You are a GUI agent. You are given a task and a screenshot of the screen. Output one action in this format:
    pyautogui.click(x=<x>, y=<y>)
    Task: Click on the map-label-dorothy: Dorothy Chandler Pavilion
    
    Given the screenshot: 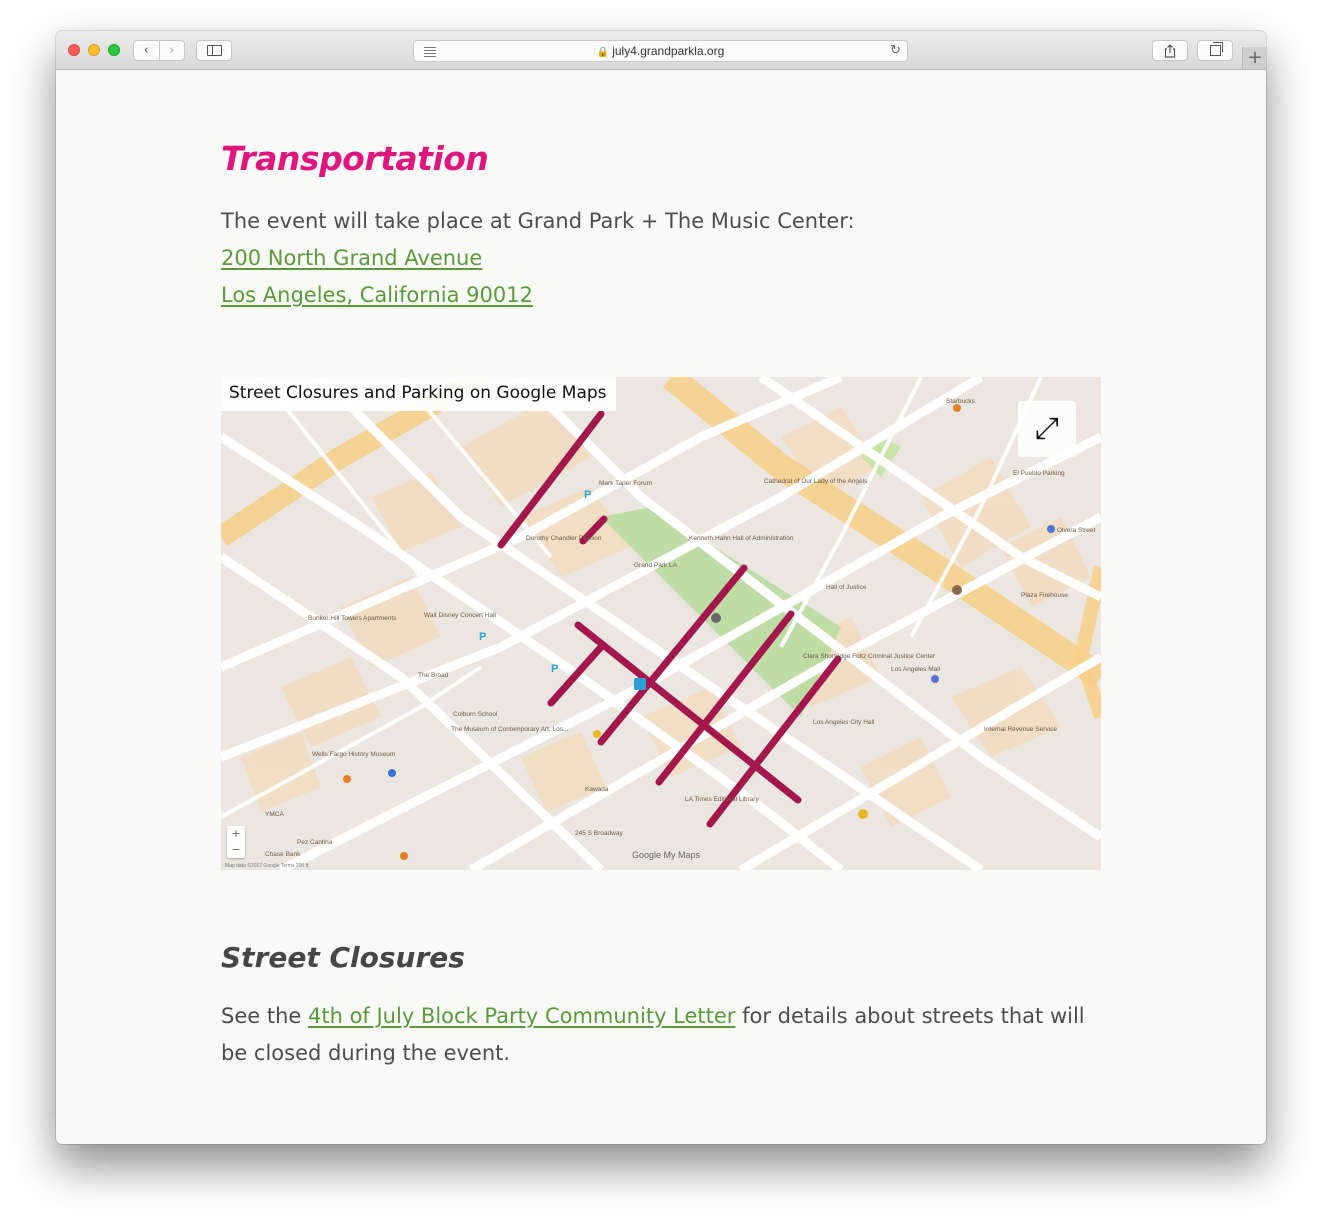 What is the action you would take?
    pyautogui.click(x=564, y=538)
    